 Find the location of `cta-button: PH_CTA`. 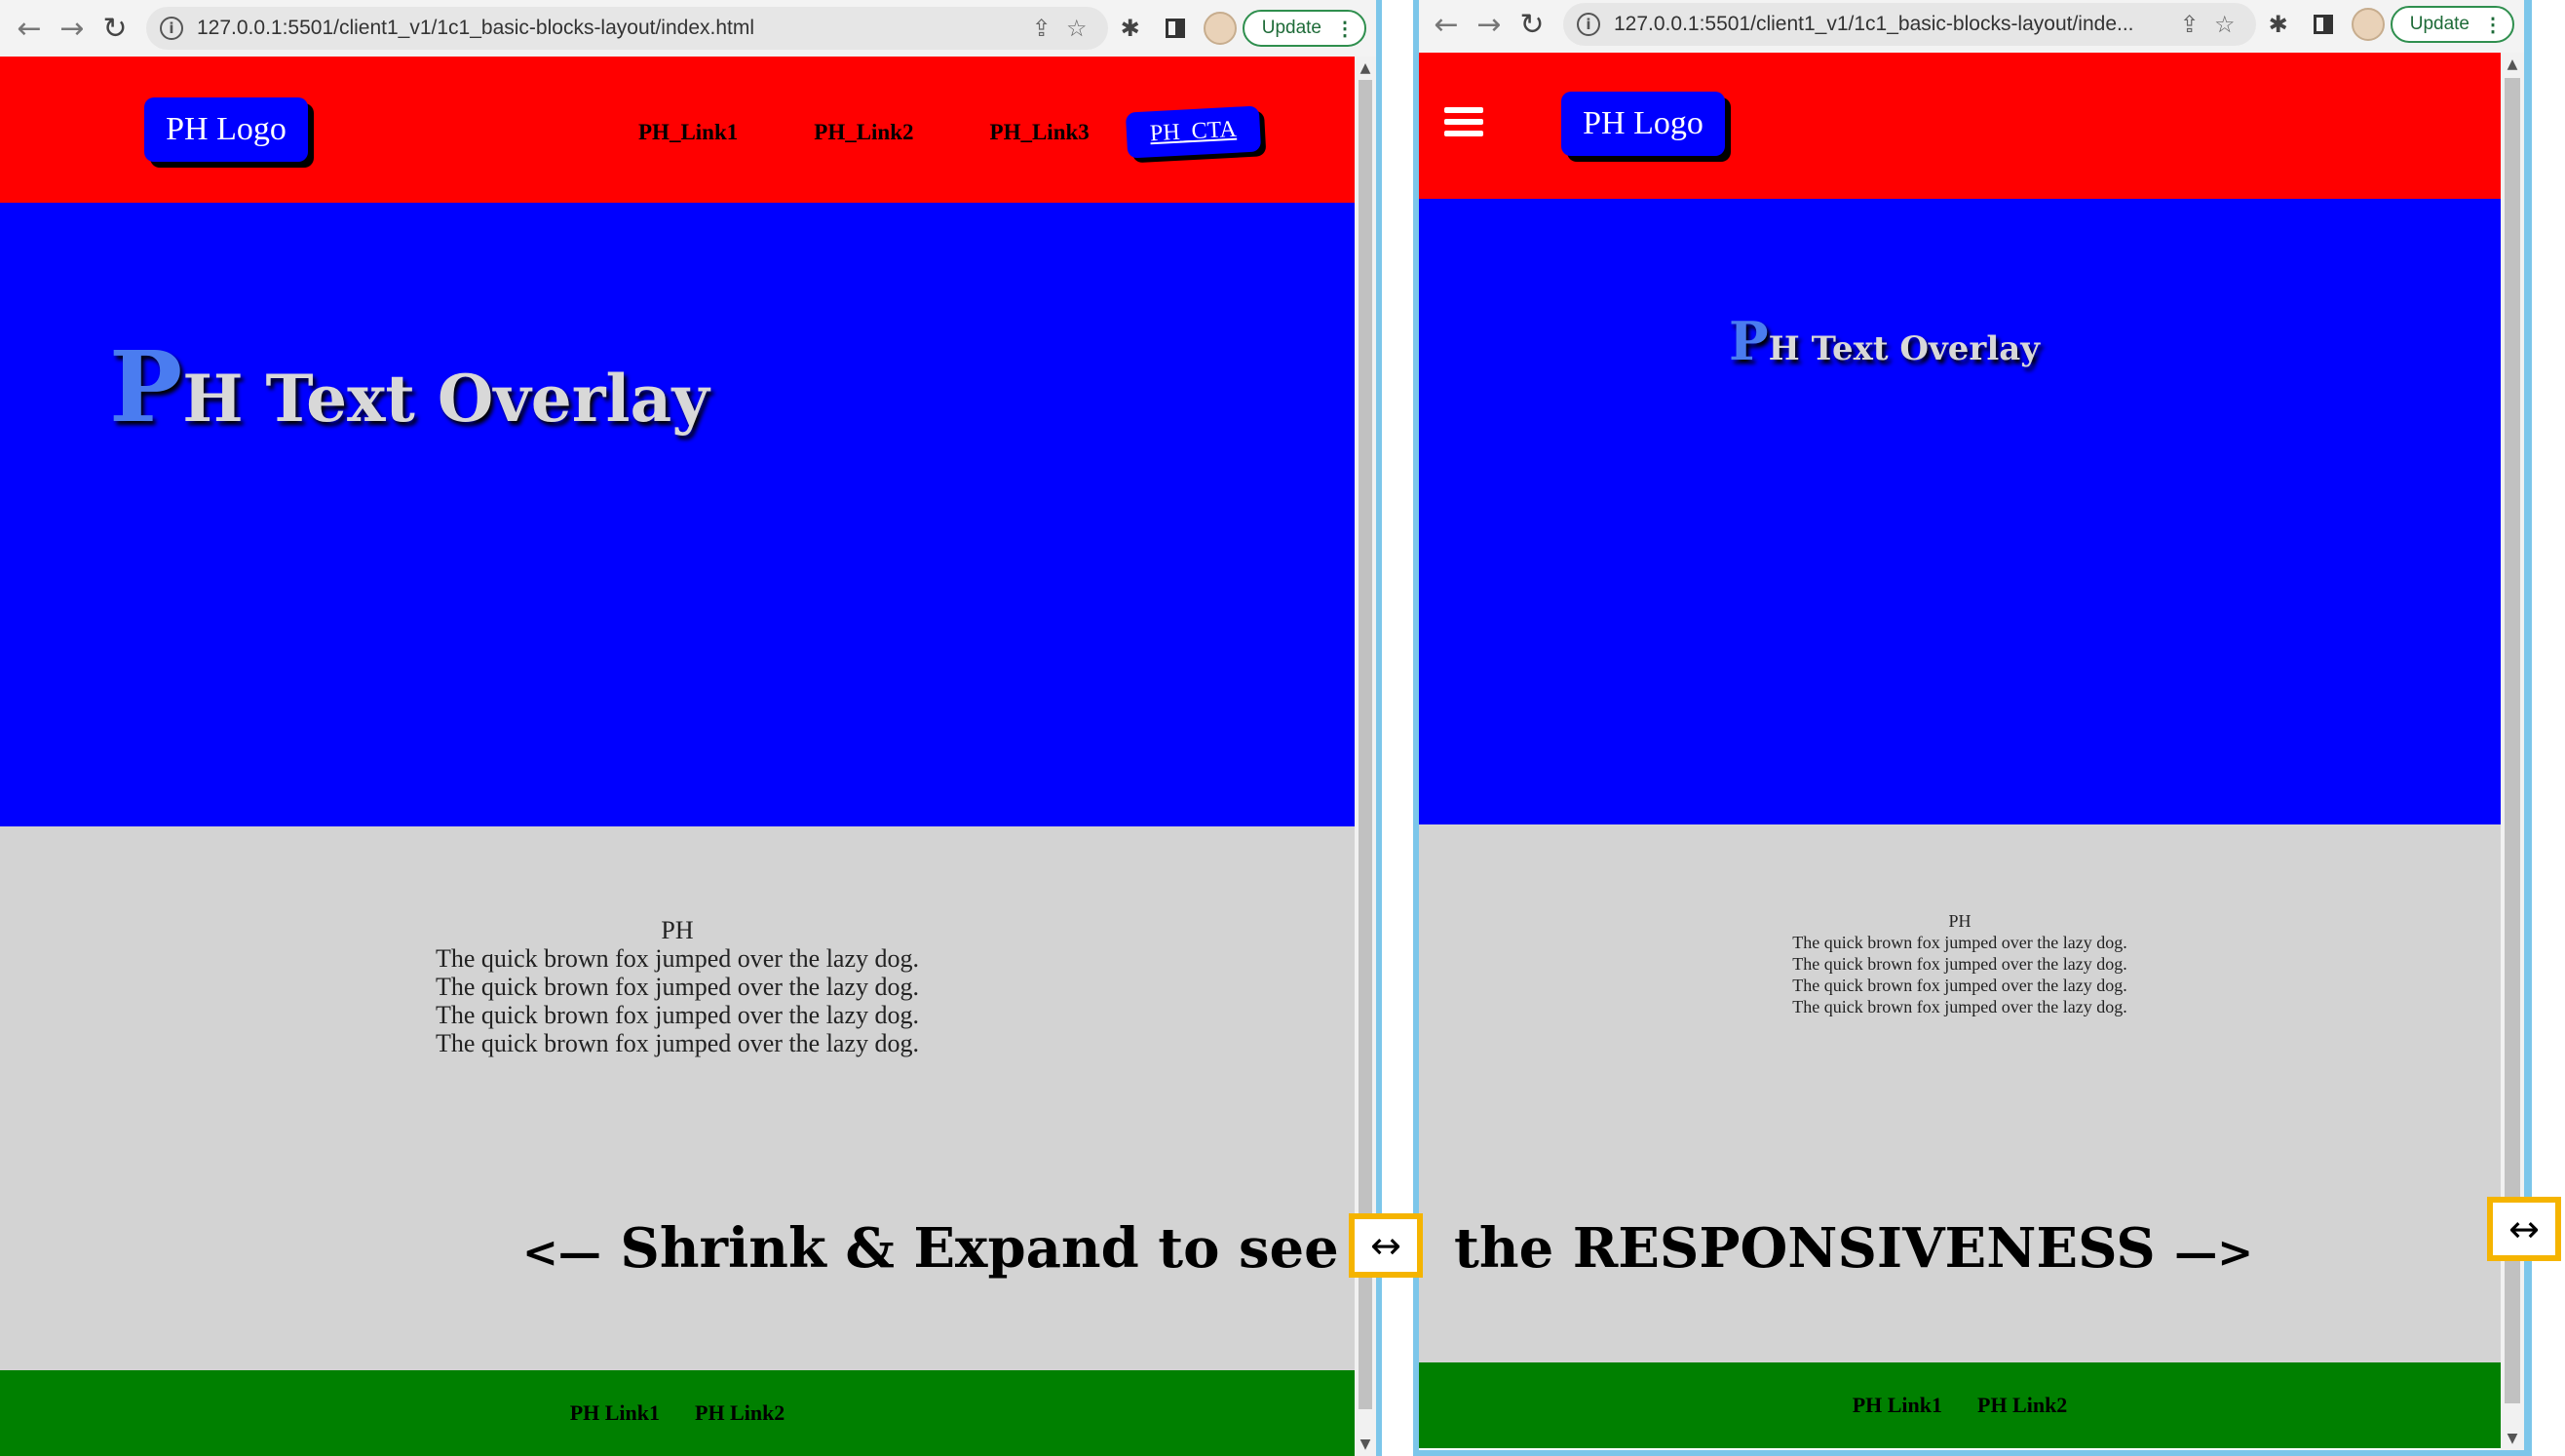

cta-button: PH_CTA is located at coordinates (1193, 132).